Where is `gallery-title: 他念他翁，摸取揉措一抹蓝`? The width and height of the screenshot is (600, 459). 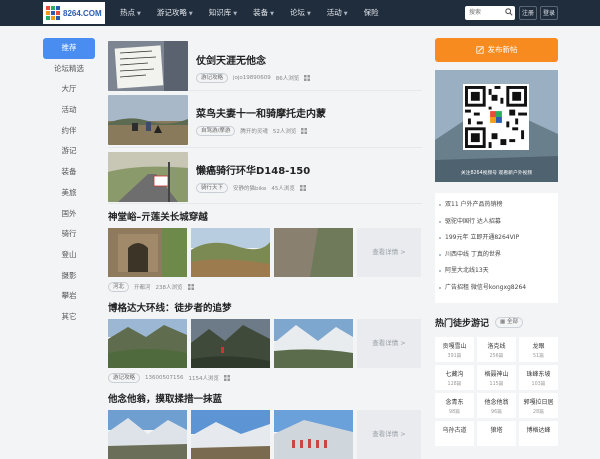 gallery-title: 他念他翁，摸取揉措一抹蓝 is located at coordinates (265, 398).